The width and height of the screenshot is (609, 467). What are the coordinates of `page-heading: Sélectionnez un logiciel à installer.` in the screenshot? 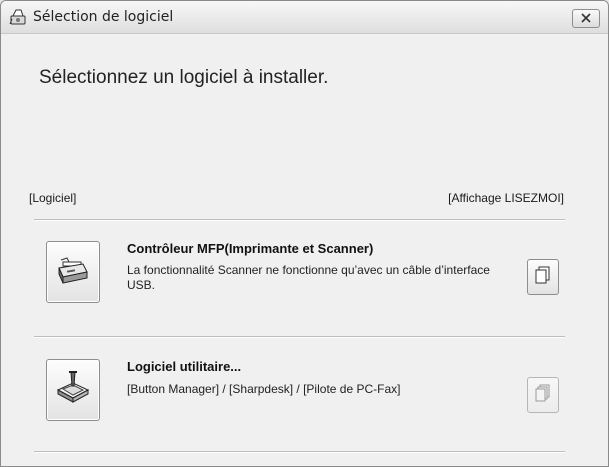 It's located at (184, 77).